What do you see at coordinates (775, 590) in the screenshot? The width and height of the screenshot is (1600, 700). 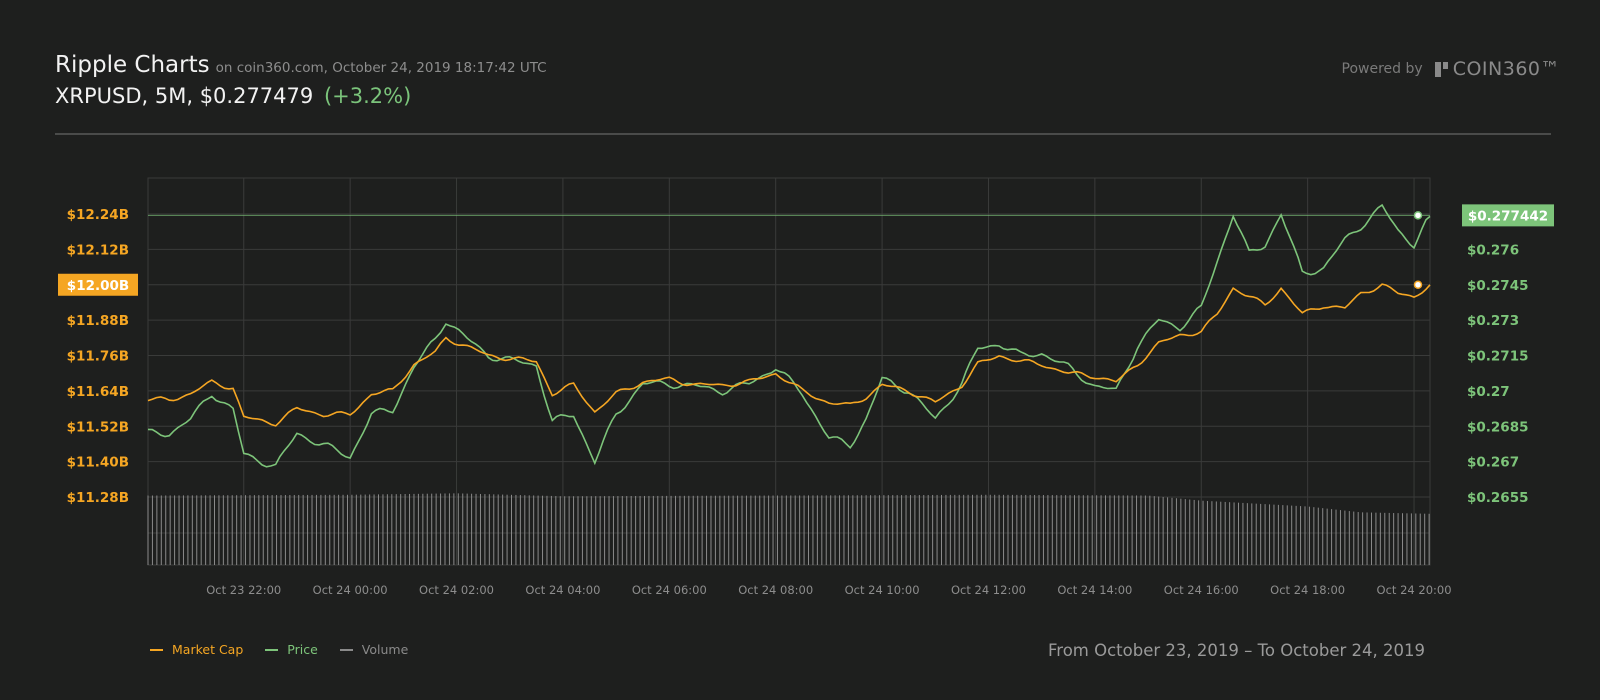 I see `x-tick-label: Oct 24 08:00` at bounding box center [775, 590].